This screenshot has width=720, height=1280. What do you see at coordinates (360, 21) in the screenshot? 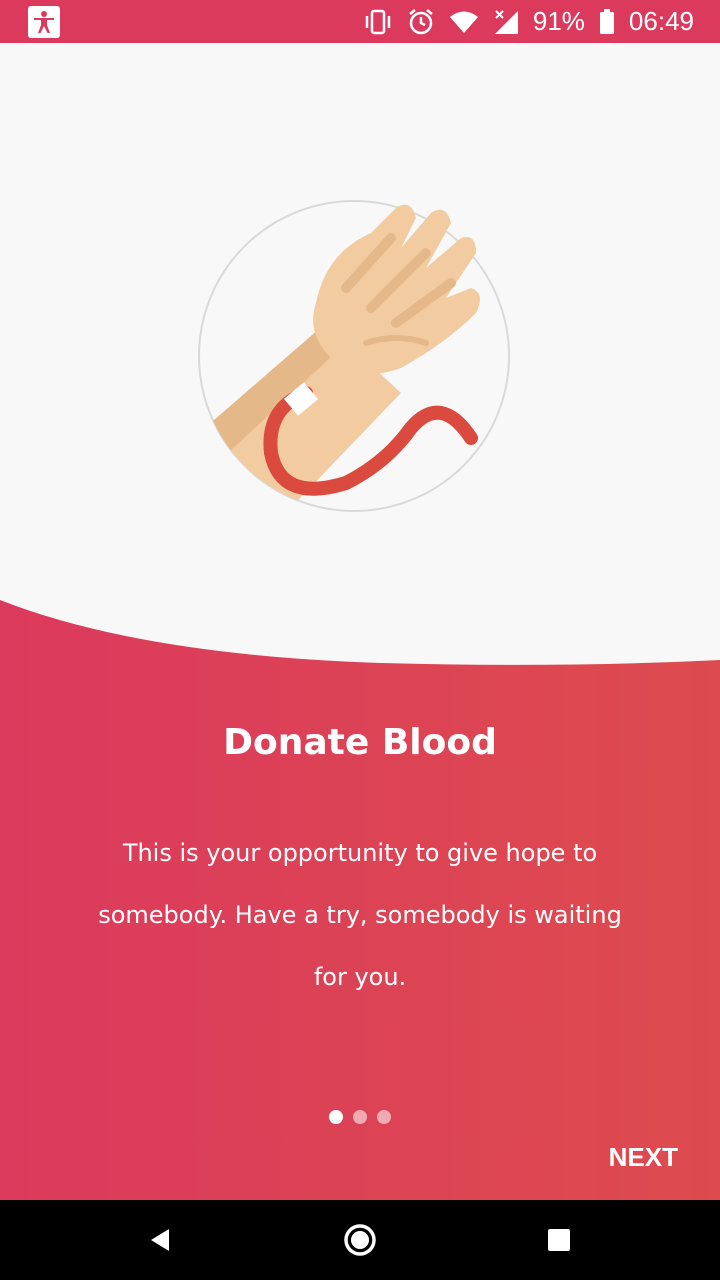
I see `status-bar: 91% 06:49` at bounding box center [360, 21].